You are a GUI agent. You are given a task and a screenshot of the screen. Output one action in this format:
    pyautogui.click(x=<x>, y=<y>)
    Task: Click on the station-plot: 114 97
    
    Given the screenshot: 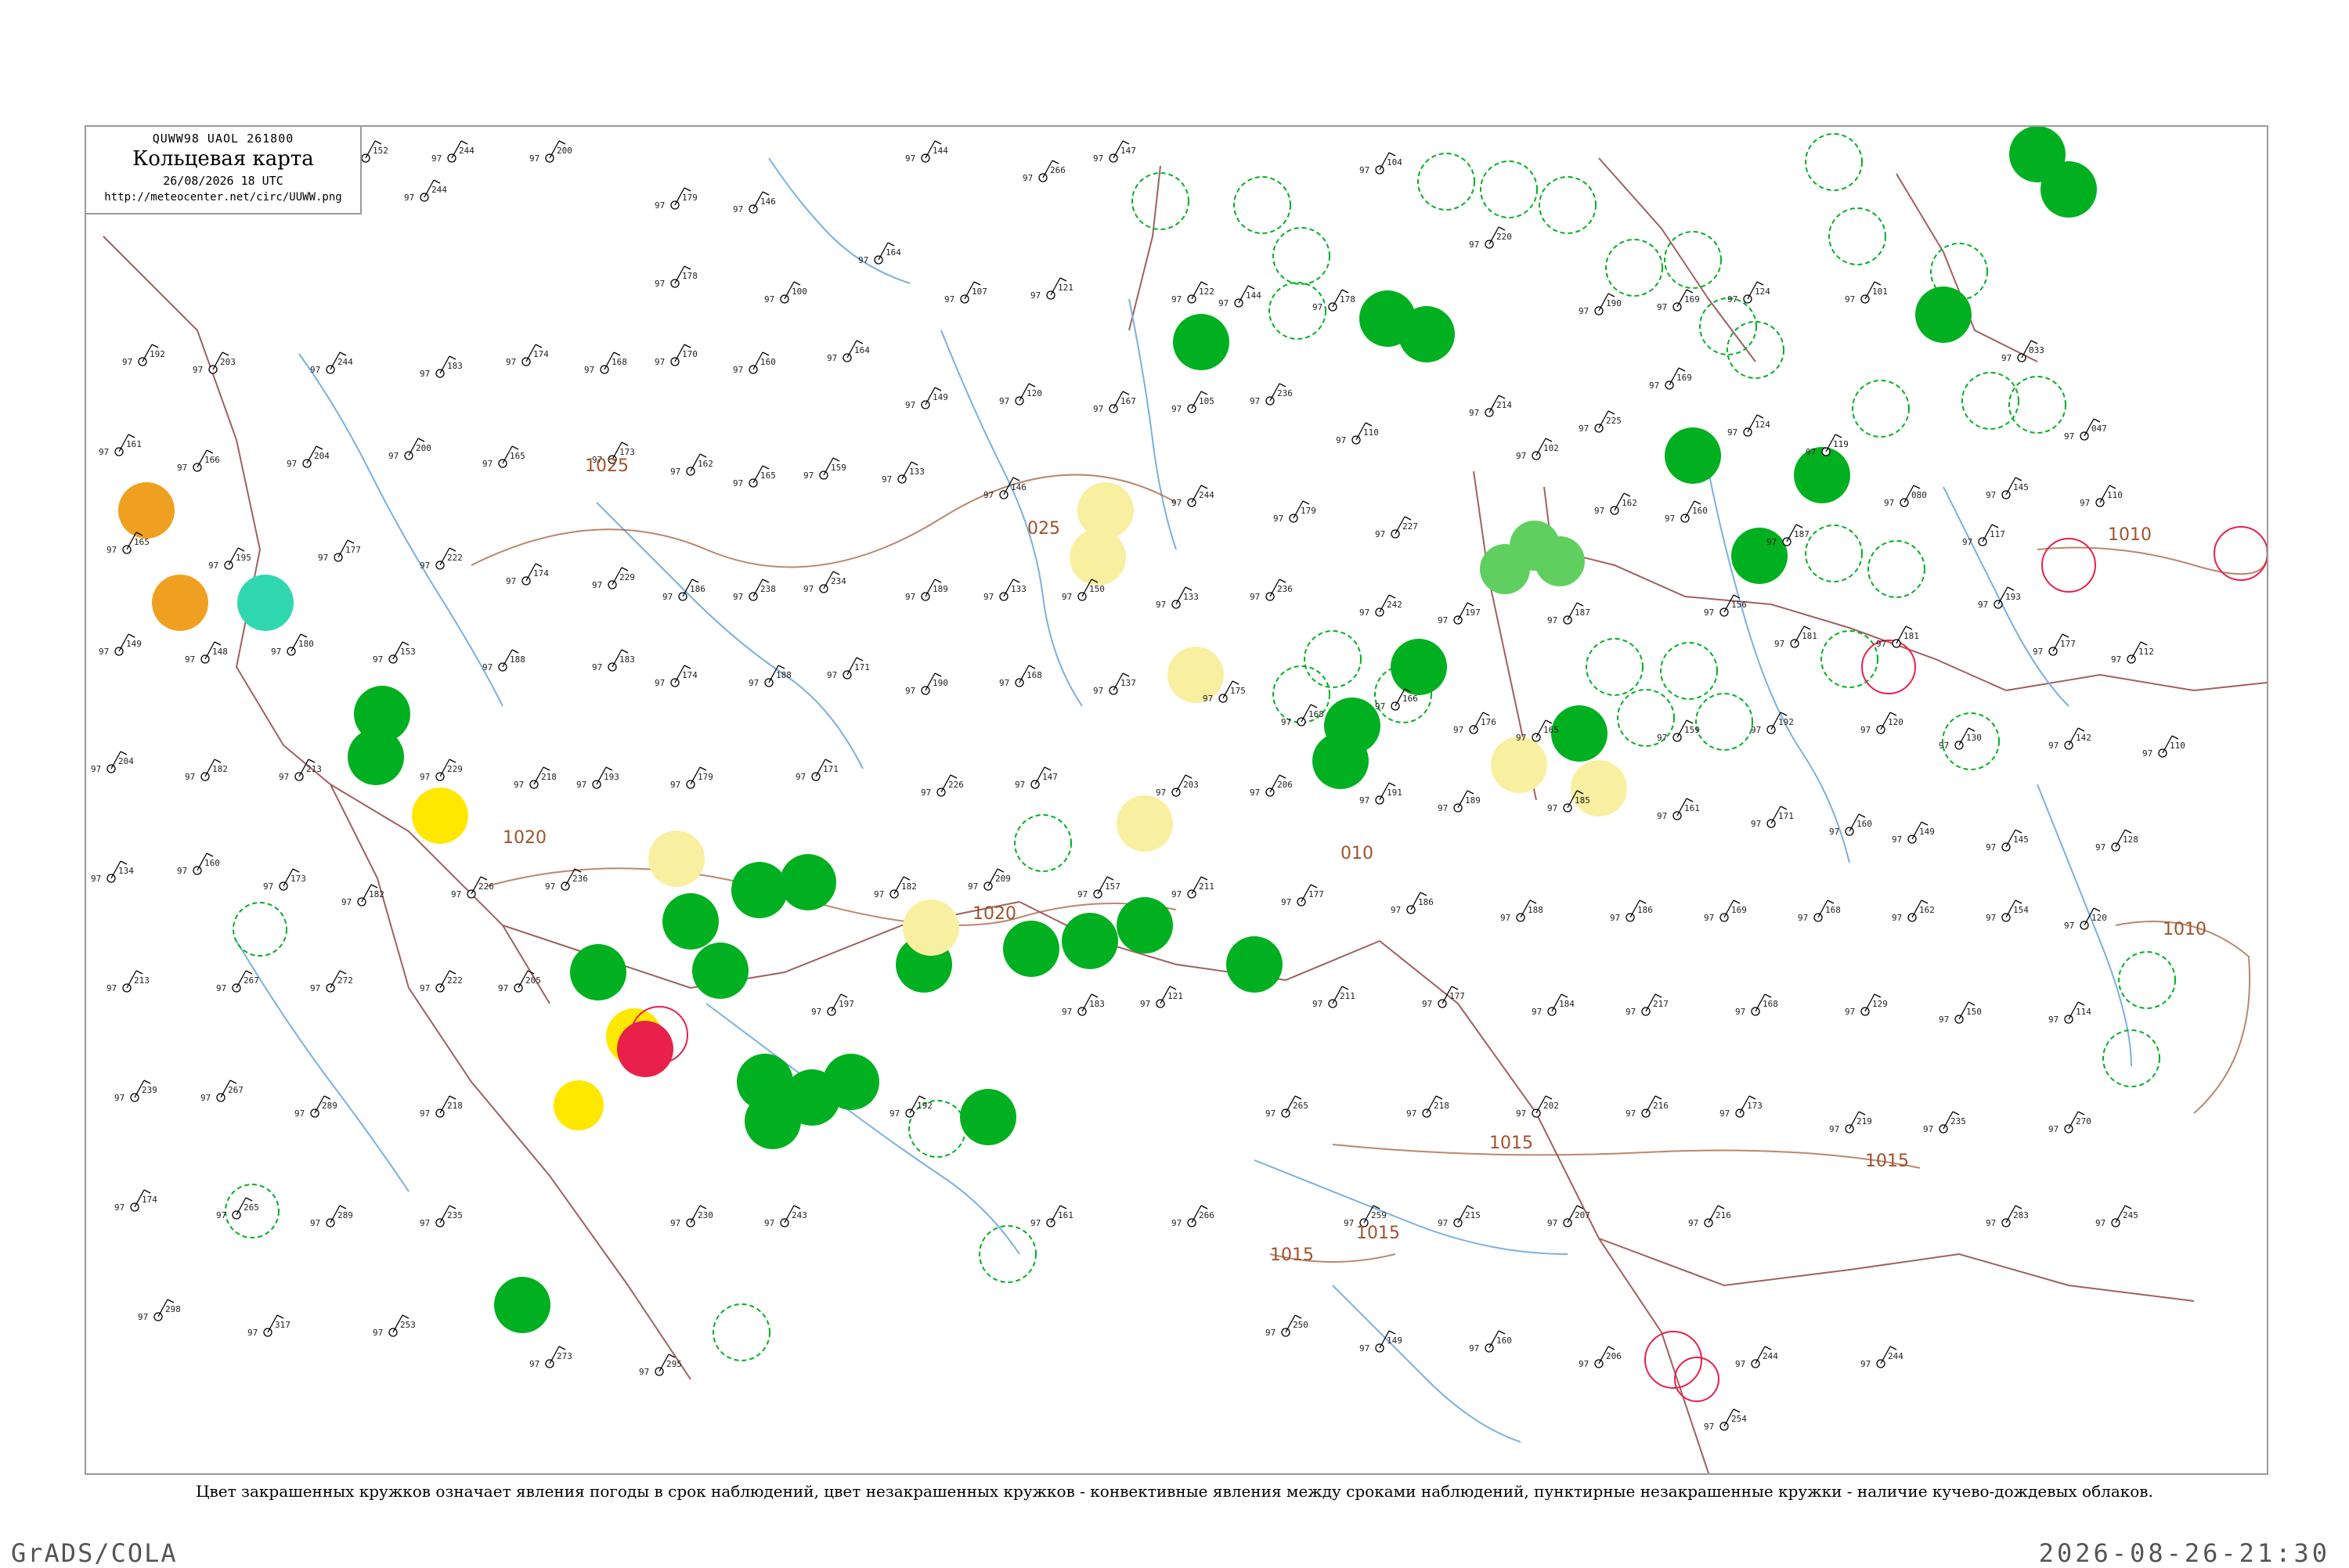 What is the action you would take?
    pyautogui.click(x=2069, y=1013)
    